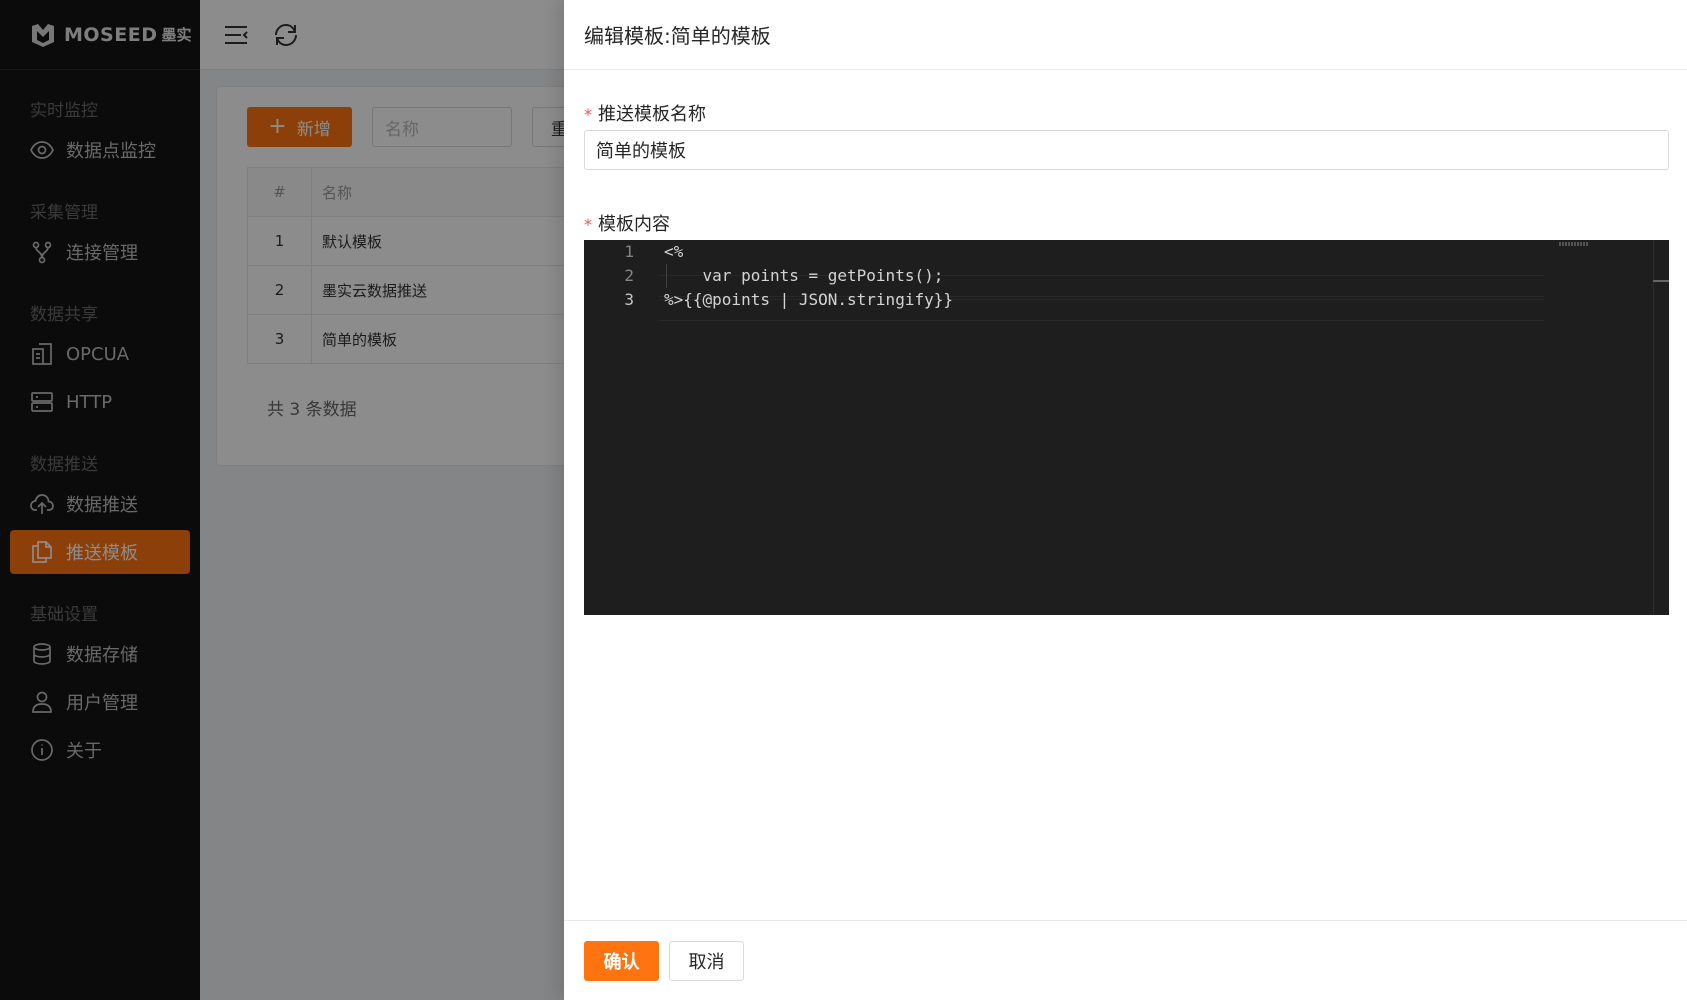 The height and width of the screenshot is (1000, 1687). What do you see at coordinates (674, 251) in the screenshot?
I see `code-text: <%` at bounding box center [674, 251].